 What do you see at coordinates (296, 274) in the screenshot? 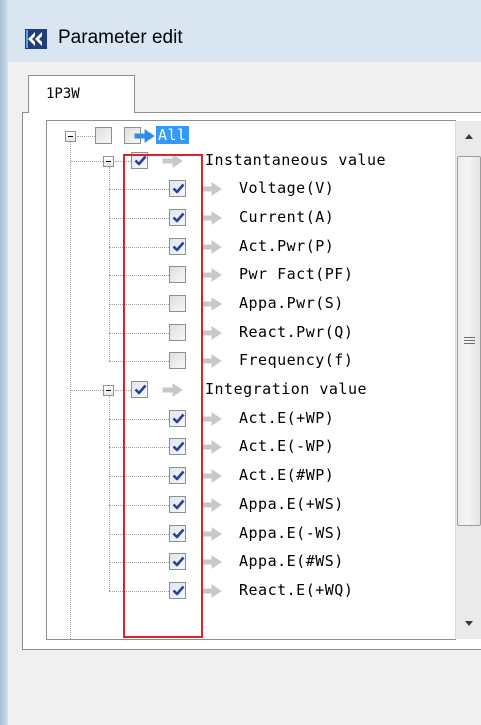
I see `tree-node-label: Pwr Fact(PF)` at bounding box center [296, 274].